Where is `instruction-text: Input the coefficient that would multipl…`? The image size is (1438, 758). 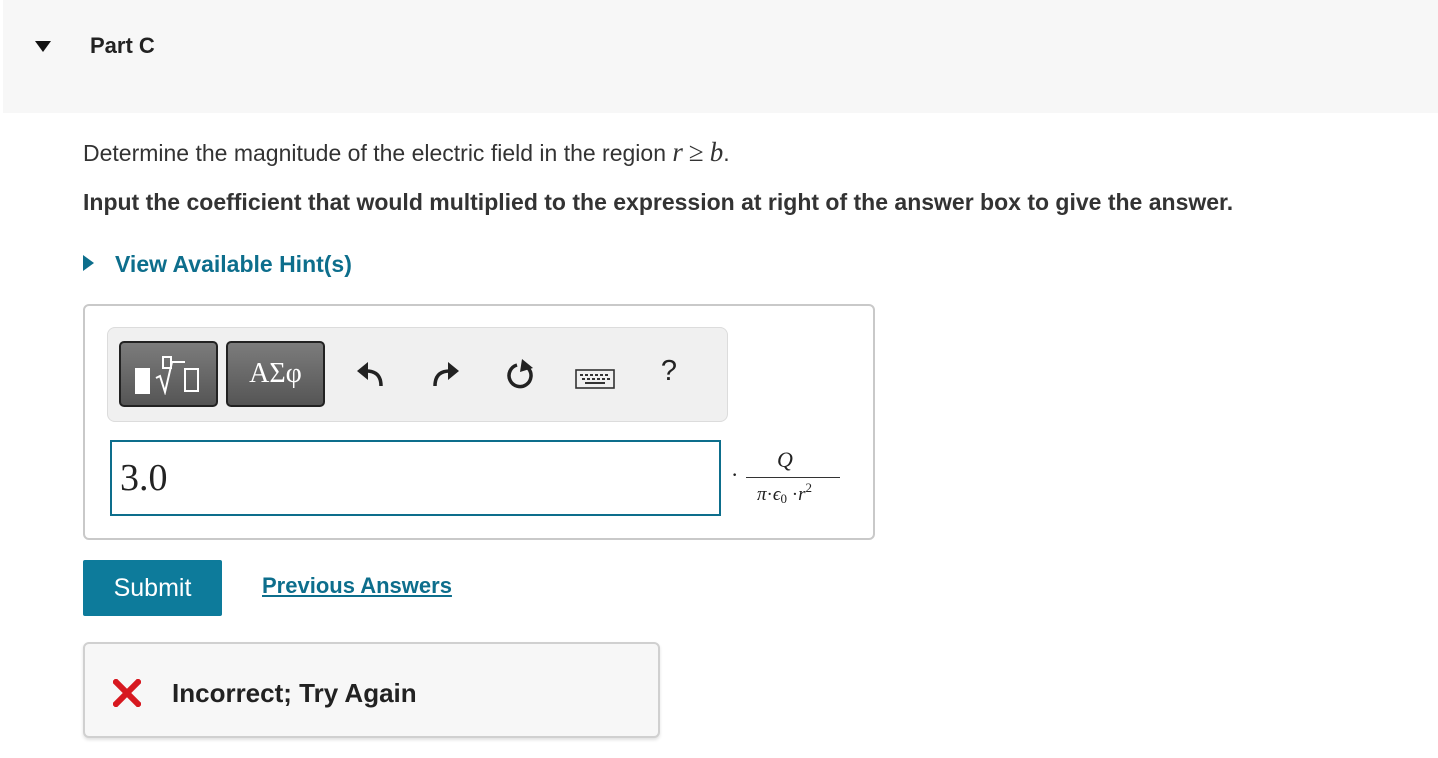
instruction-text: Input the coefficient that would multipl… is located at coordinates (658, 202).